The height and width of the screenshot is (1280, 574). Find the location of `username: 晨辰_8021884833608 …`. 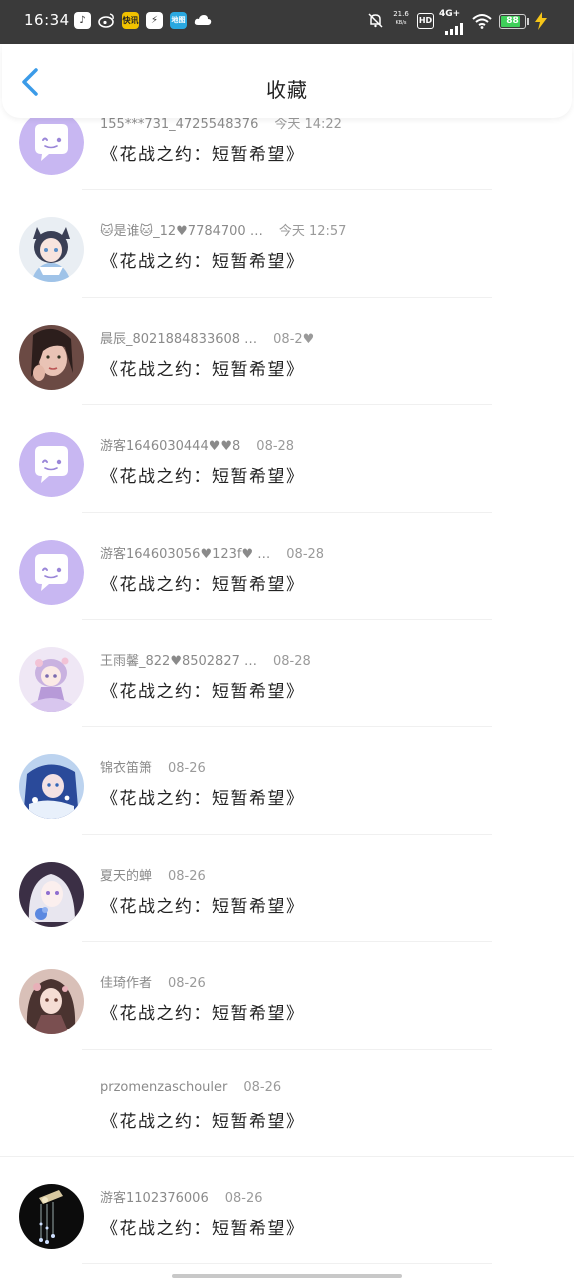

username: 晨辰_8021884833608 … is located at coordinates (178, 337).